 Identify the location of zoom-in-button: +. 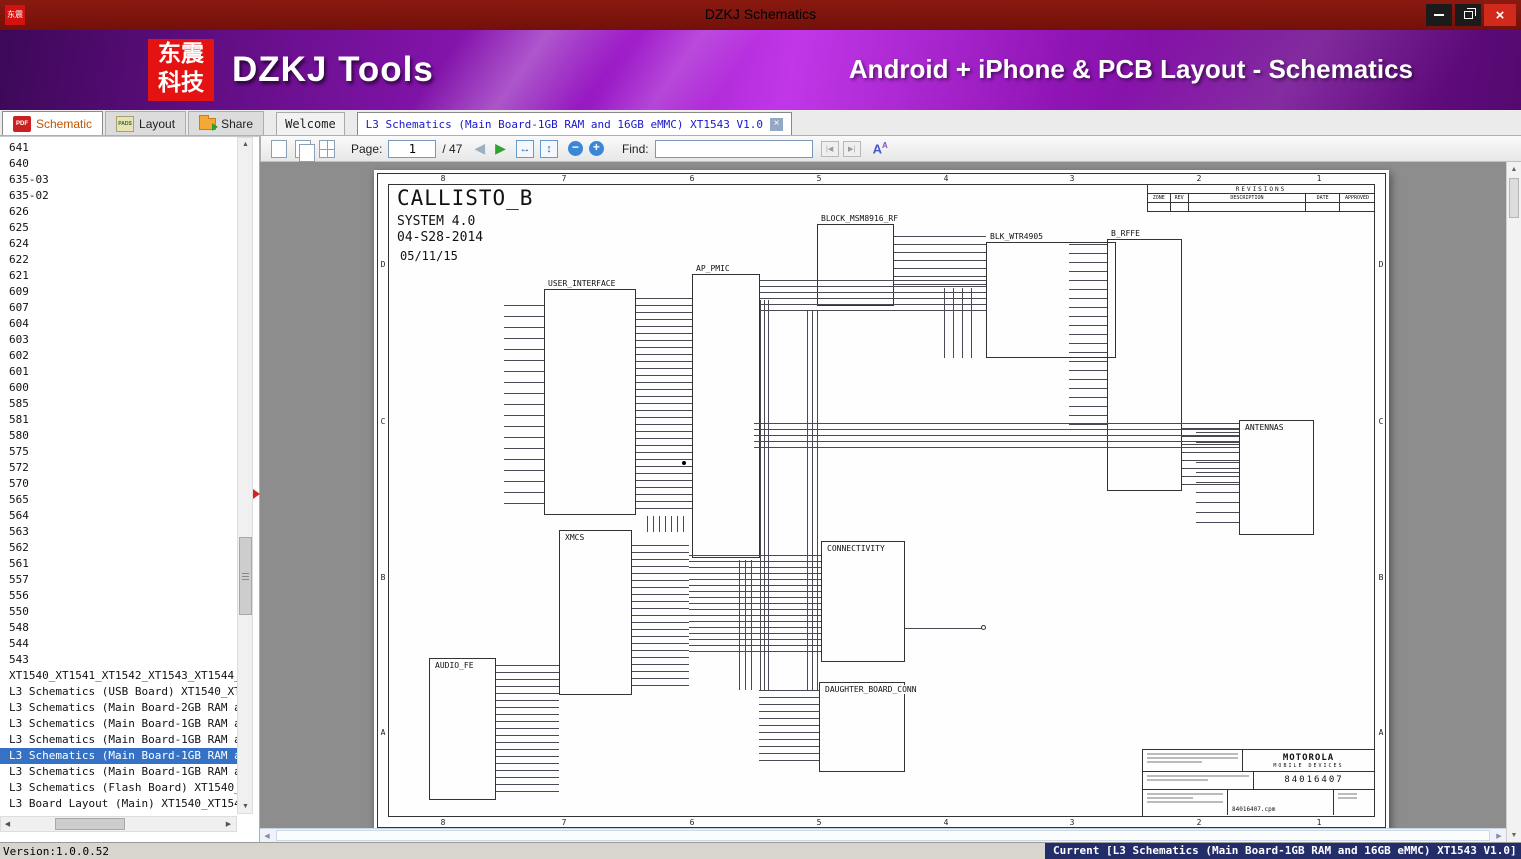
(596, 148).